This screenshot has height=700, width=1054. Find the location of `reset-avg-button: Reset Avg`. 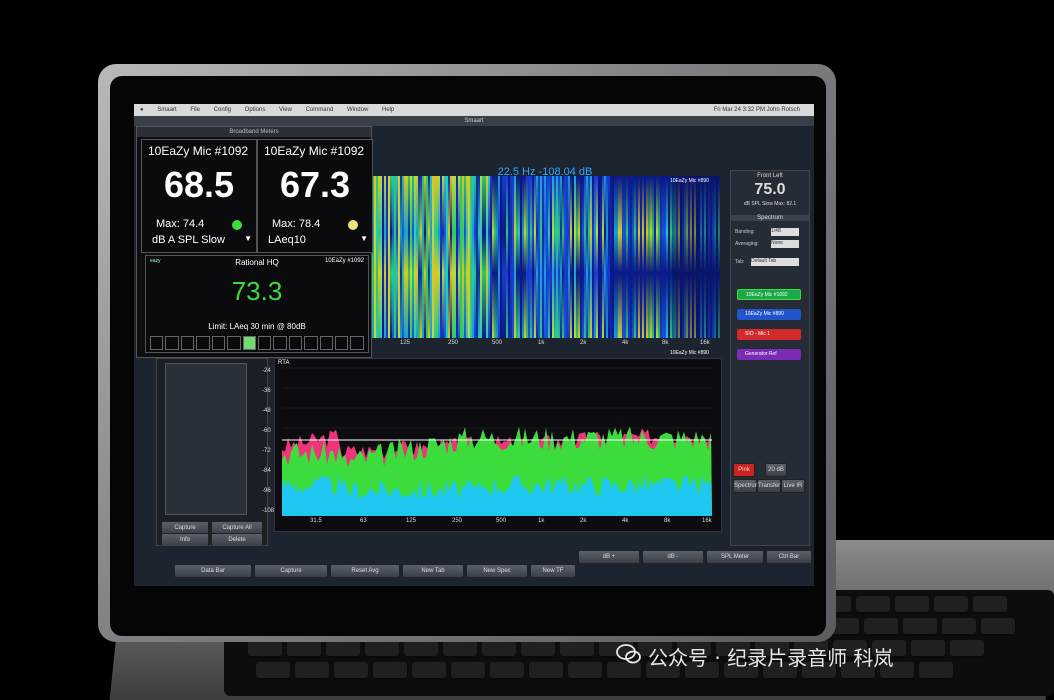

reset-avg-button: Reset Avg is located at coordinates (365, 571).